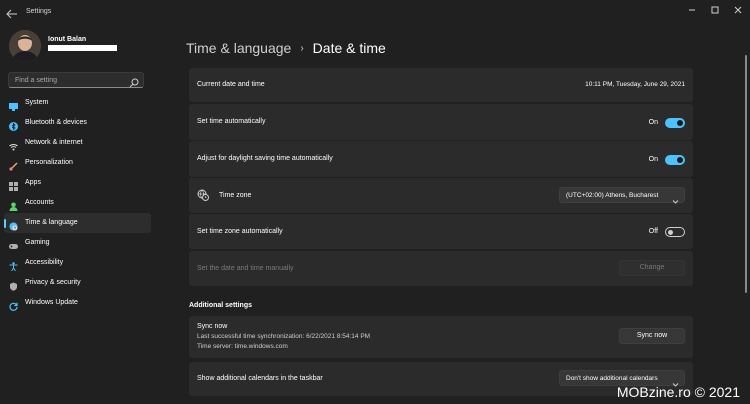 This screenshot has height=404, width=750. I want to click on change-button: Change, so click(652, 268).